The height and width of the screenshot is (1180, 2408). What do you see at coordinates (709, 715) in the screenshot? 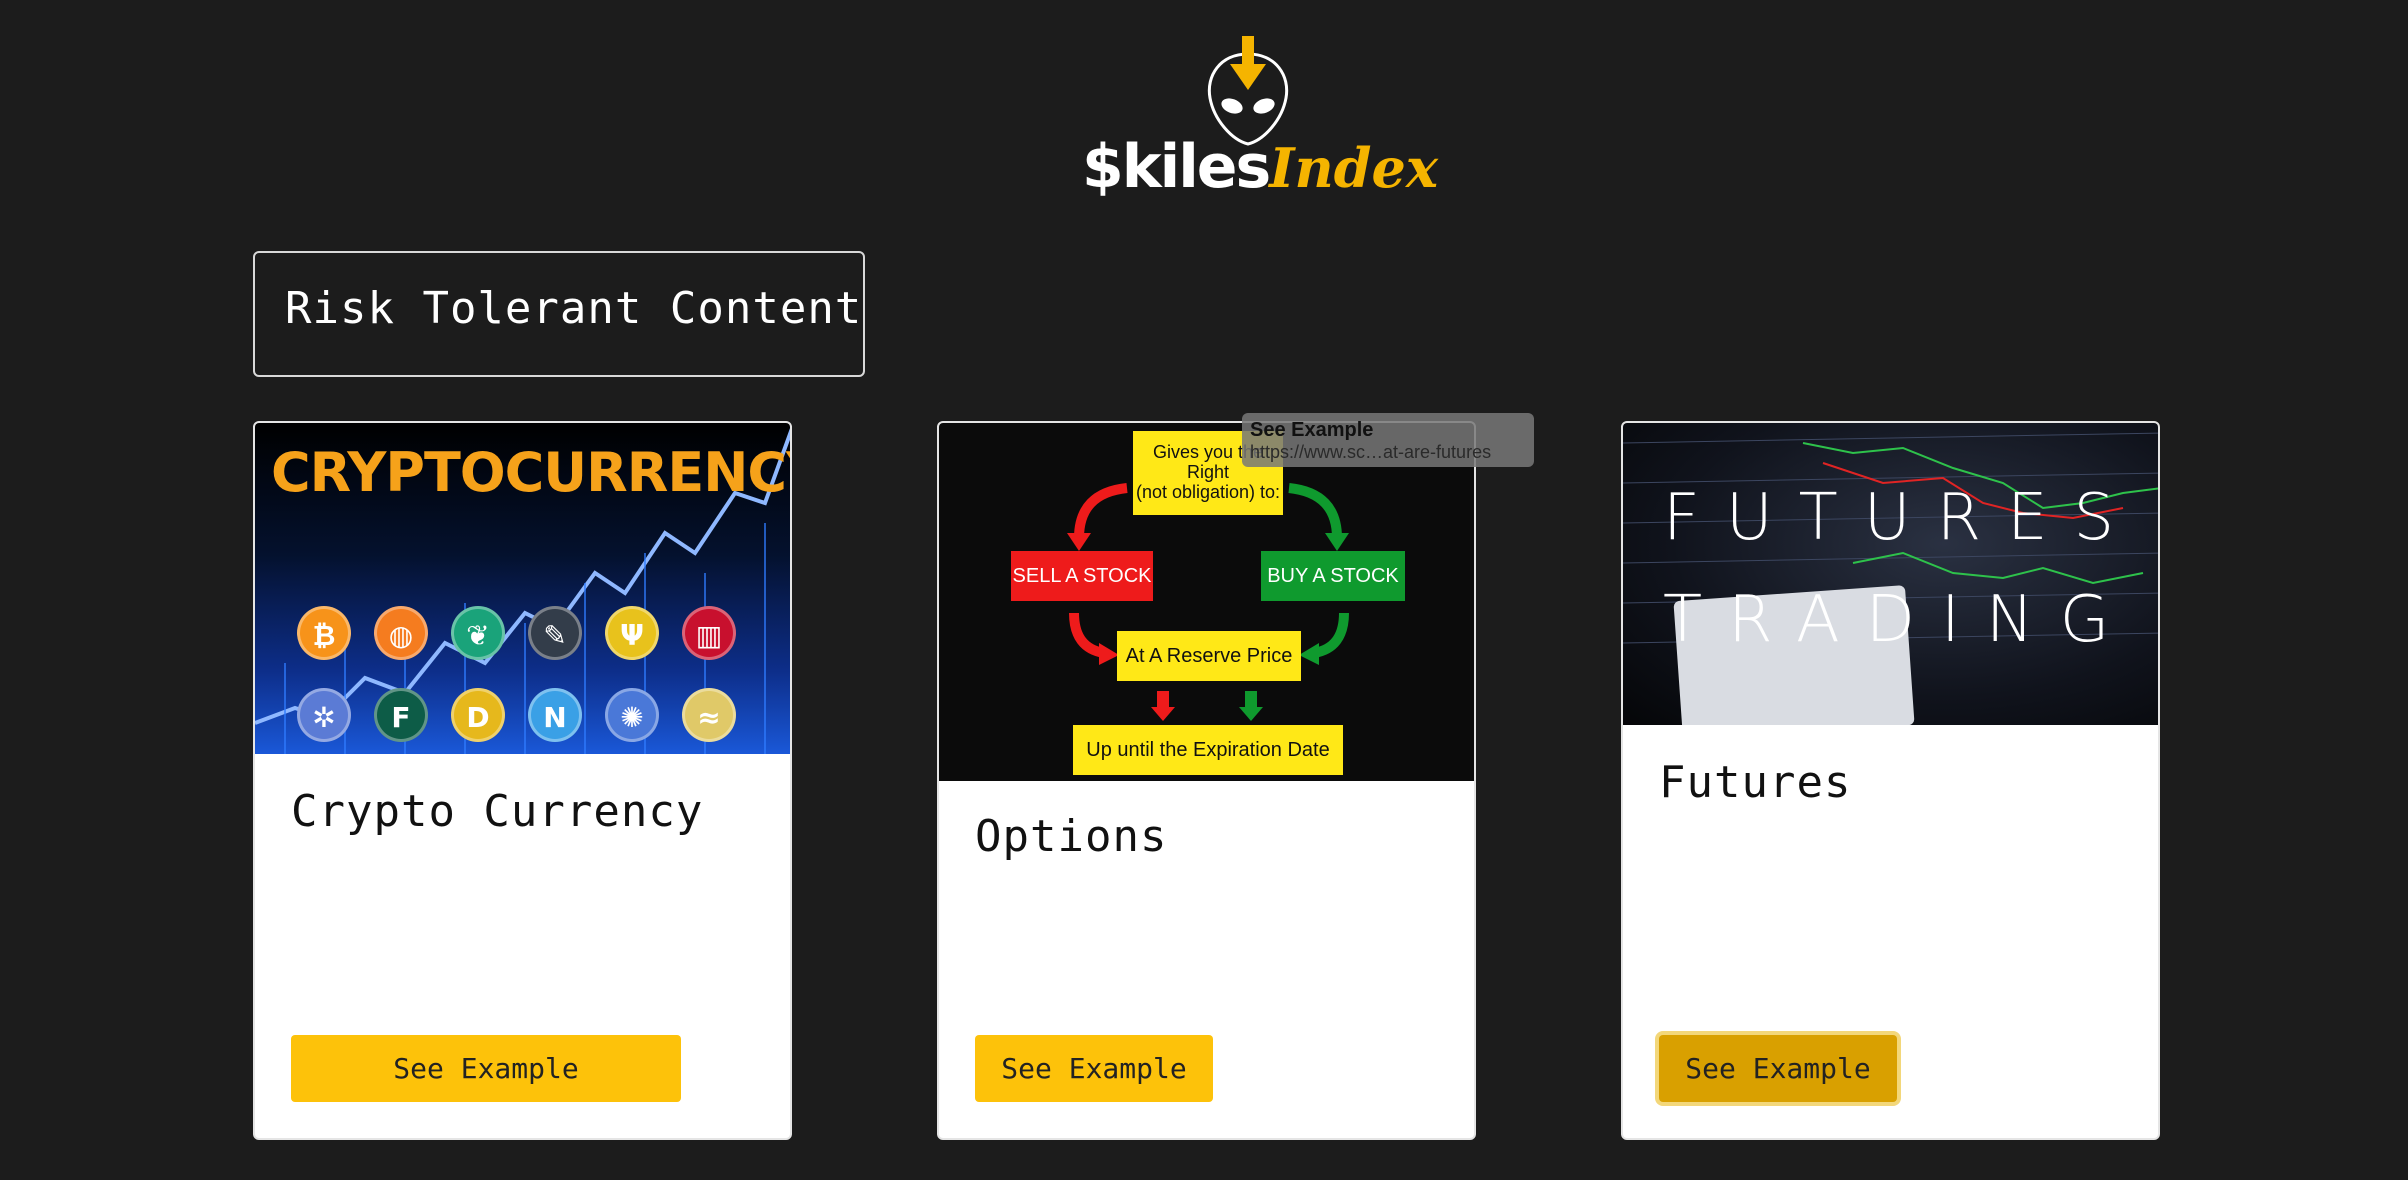
I see `coin-icon: ≈` at bounding box center [709, 715].